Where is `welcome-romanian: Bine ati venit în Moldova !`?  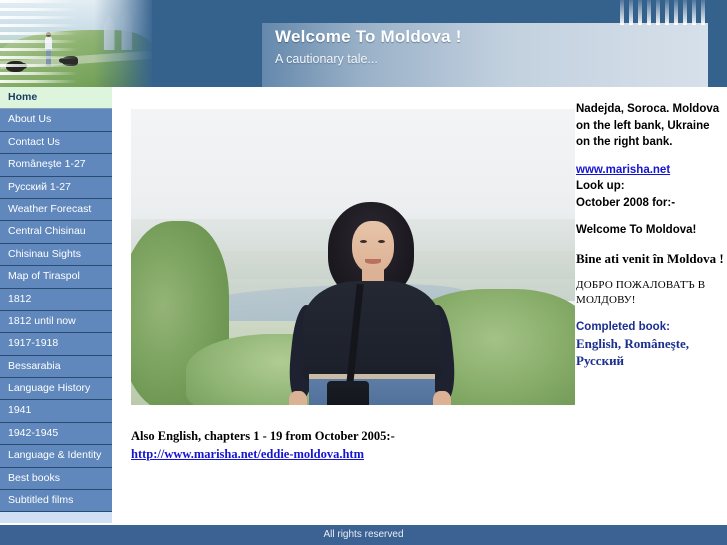
welcome-romanian: Bine ati venit în Moldova ! is located at coordinates (650, 258).